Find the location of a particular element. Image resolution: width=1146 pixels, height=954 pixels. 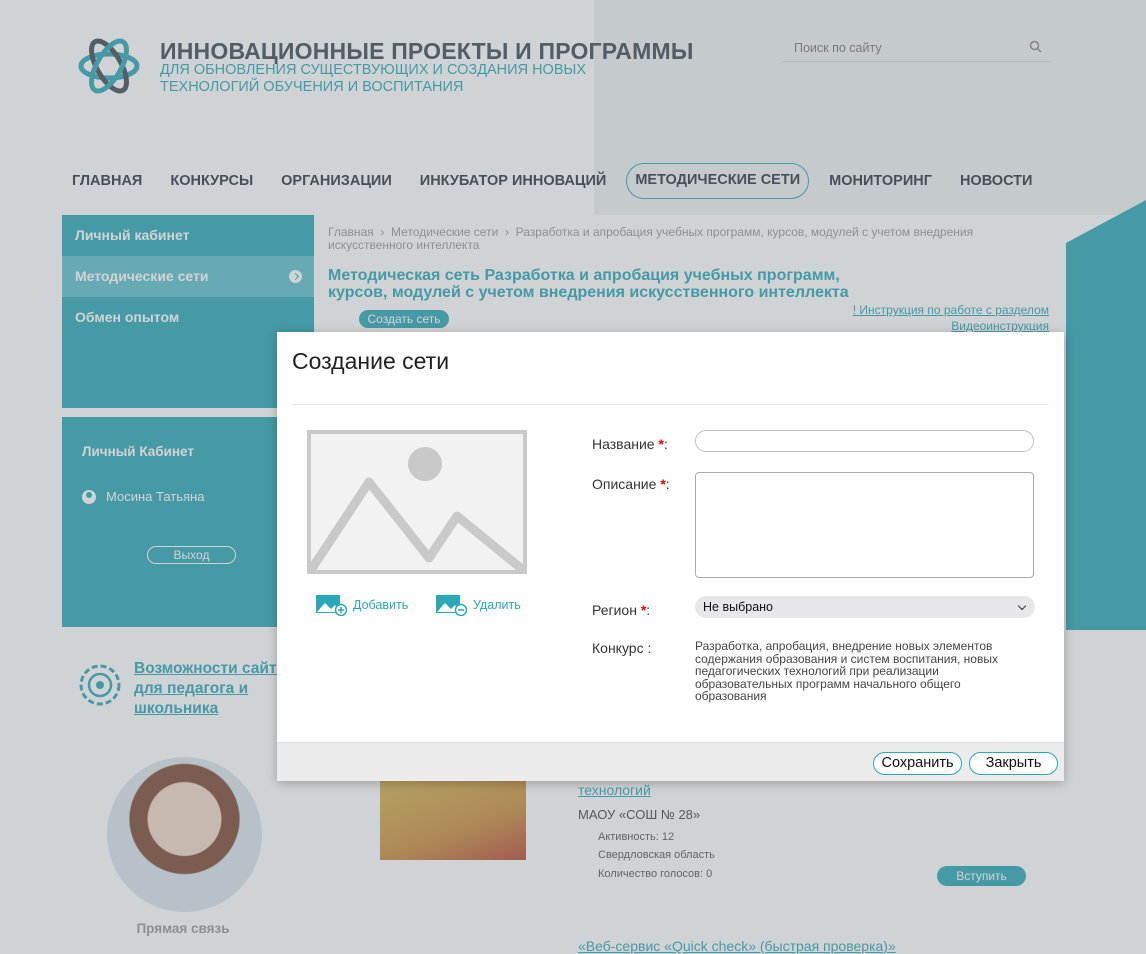

region-select-value: Не выбрано is located at coordinates (738, 607).